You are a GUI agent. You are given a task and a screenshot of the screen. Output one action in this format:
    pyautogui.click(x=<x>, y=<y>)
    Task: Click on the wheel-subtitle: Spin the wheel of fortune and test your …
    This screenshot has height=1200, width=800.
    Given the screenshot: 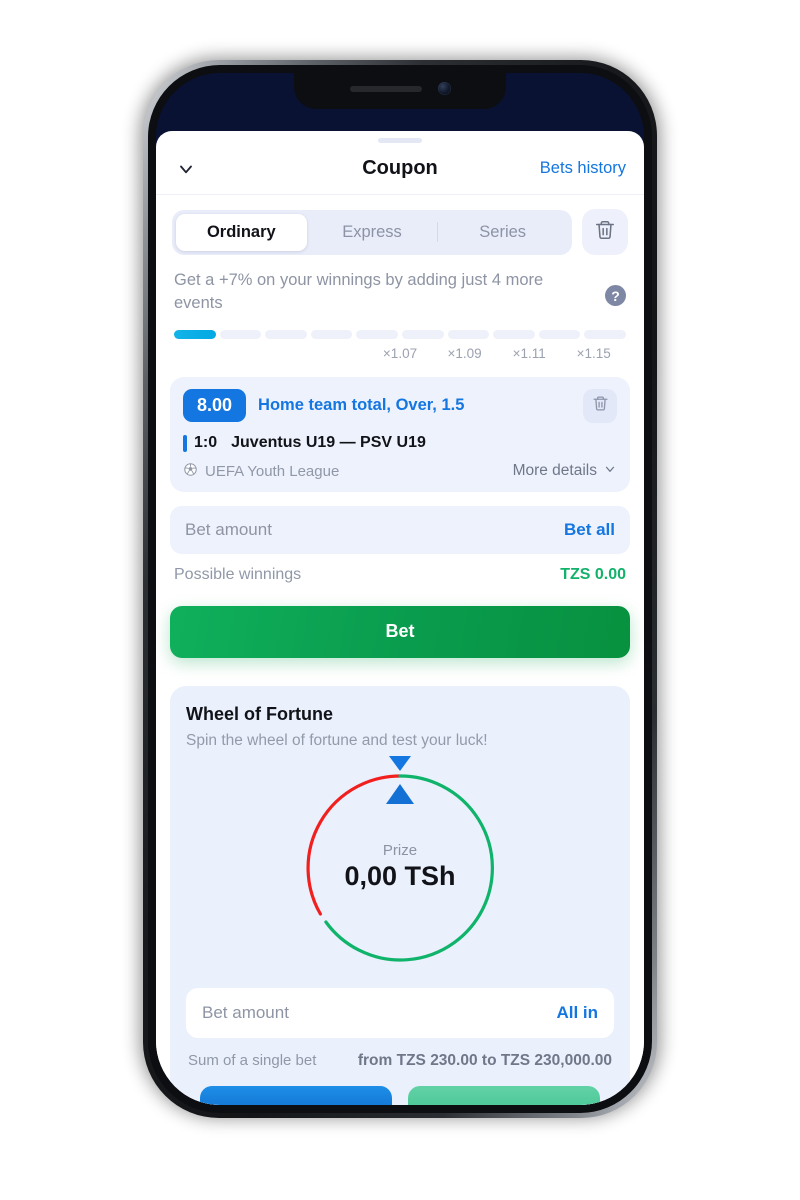 What is the action you would take?
    pyautogui.click(x=337, y=740)
    